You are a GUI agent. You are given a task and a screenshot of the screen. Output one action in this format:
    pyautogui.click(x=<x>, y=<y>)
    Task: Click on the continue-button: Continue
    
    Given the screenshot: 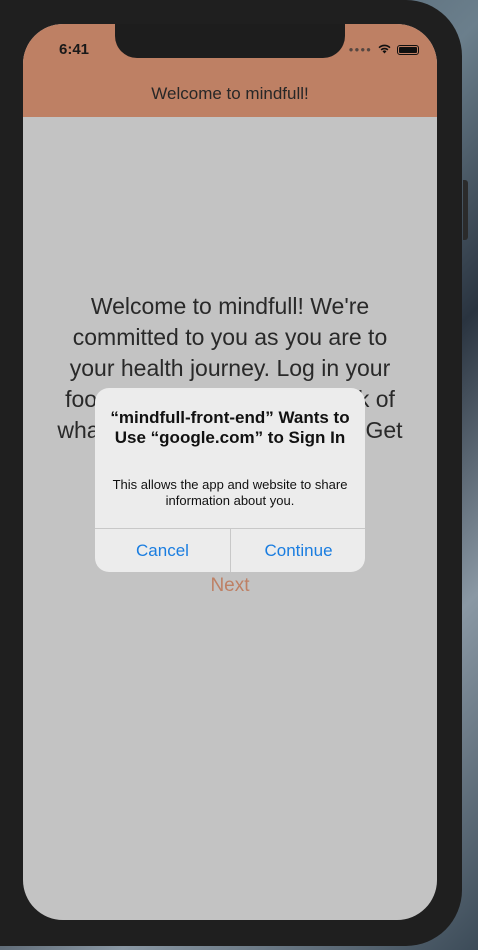 What is the action you would take?
    pyautogui.click(x=298, y=550)
    